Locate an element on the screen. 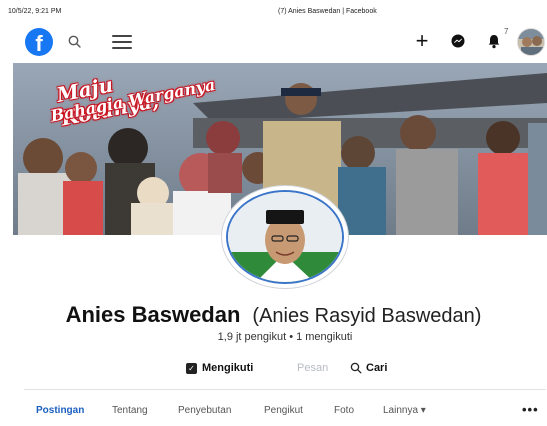 The width and height of the screenshot is (547, 426). print-page-title: (7) Anies Baswedan | Facebook is located at coordinates (327, 11).